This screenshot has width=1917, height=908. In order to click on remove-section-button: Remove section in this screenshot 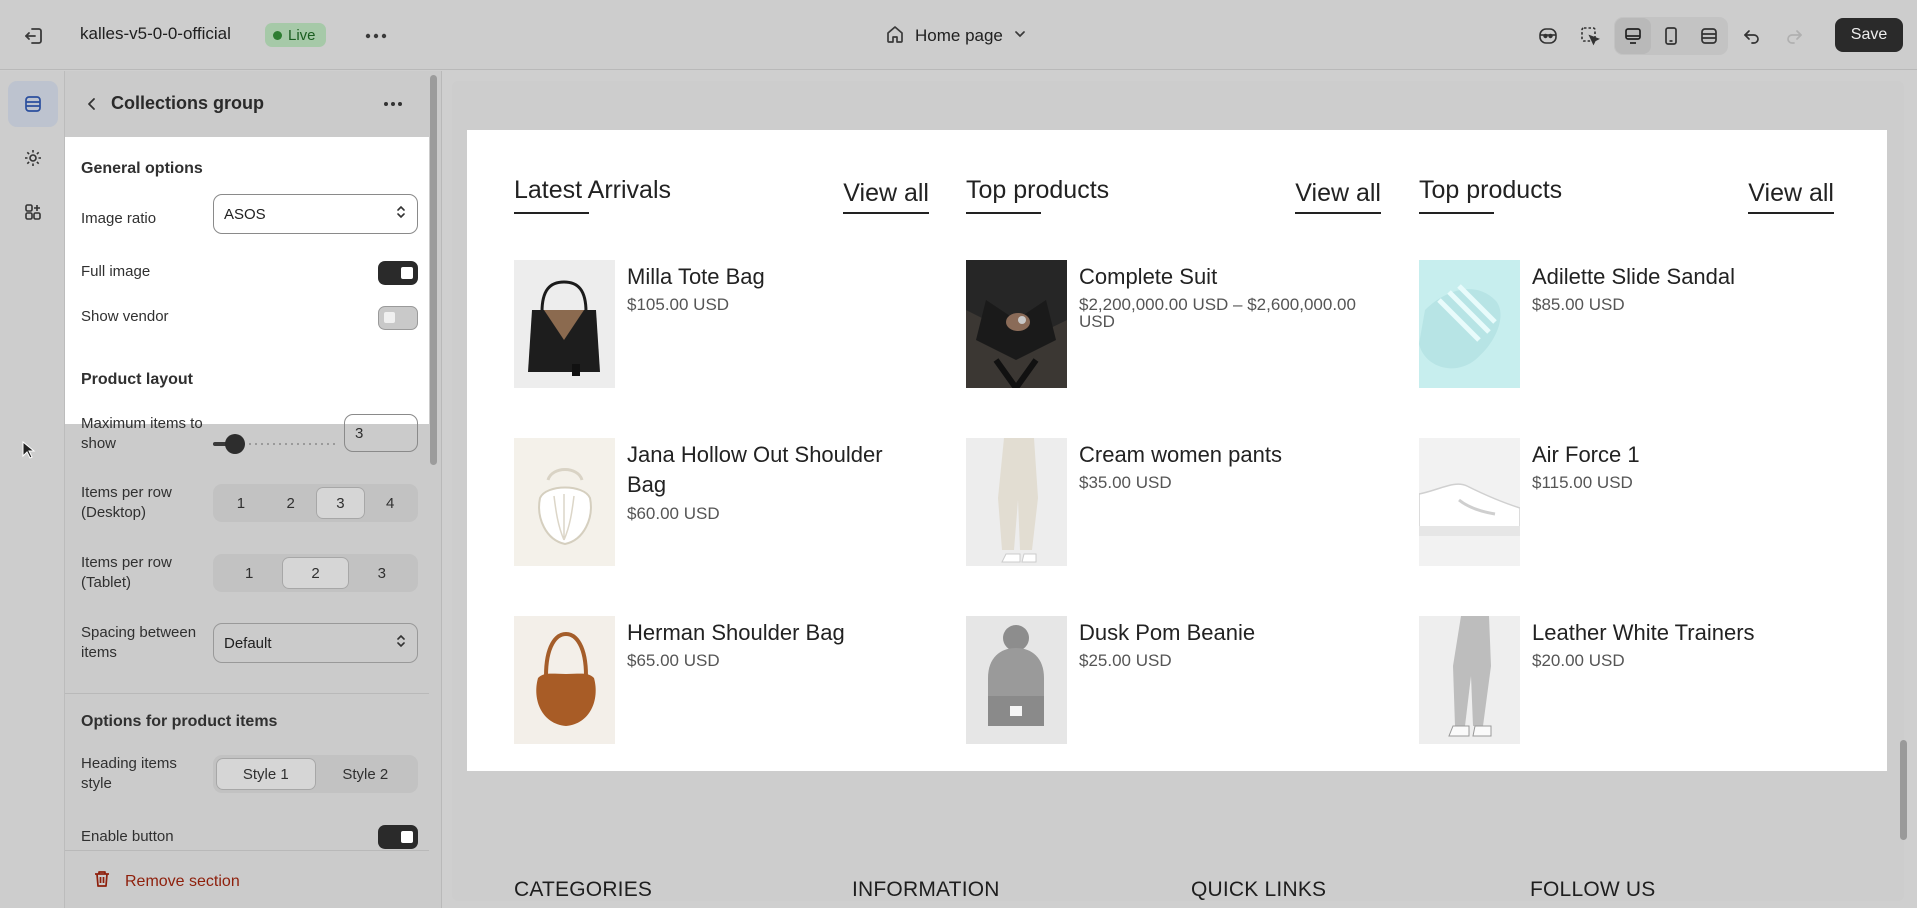, I will do `click(166, 881)`.